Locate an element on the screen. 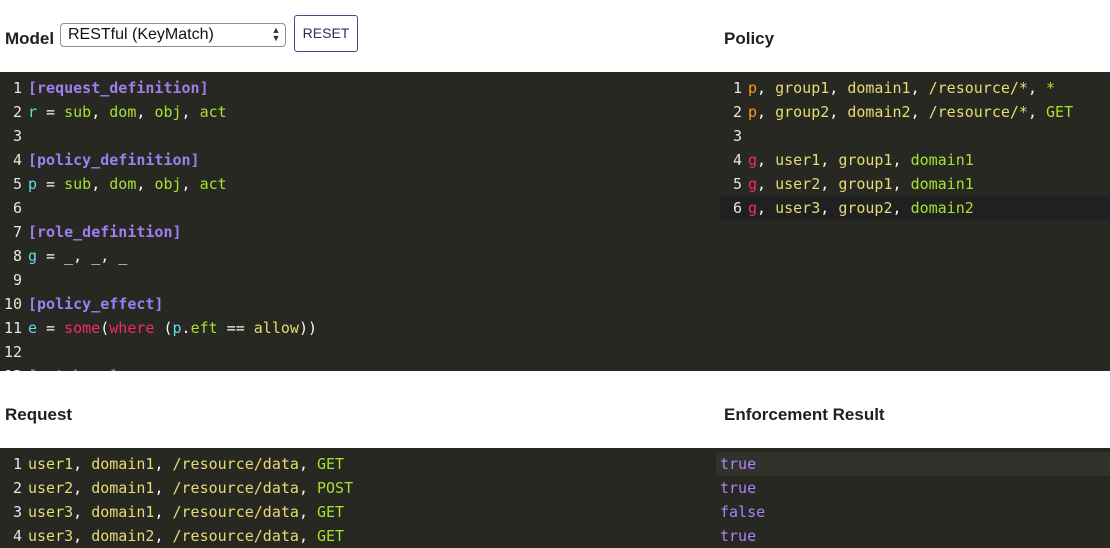  code-line: 6 g, user3, group2, domain2 is located at coordinates (915, 208).